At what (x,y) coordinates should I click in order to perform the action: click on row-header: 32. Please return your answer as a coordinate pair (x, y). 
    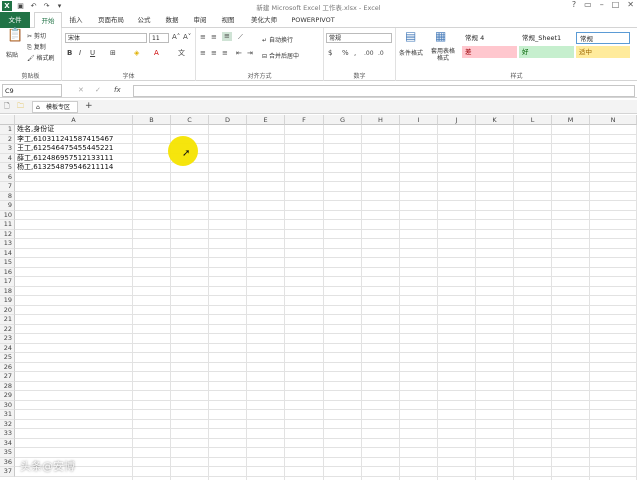
    Looking at the image, I should click on (7, 424).